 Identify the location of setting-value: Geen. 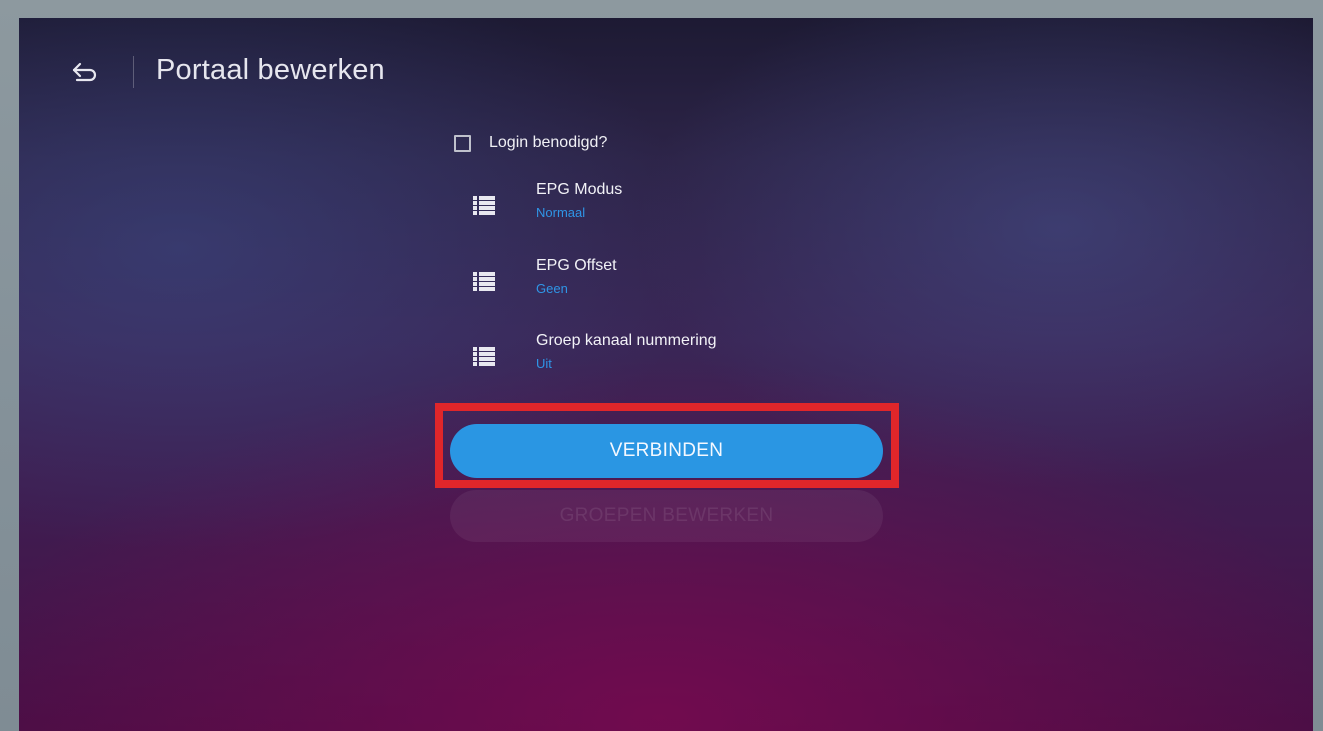
(552, 288).